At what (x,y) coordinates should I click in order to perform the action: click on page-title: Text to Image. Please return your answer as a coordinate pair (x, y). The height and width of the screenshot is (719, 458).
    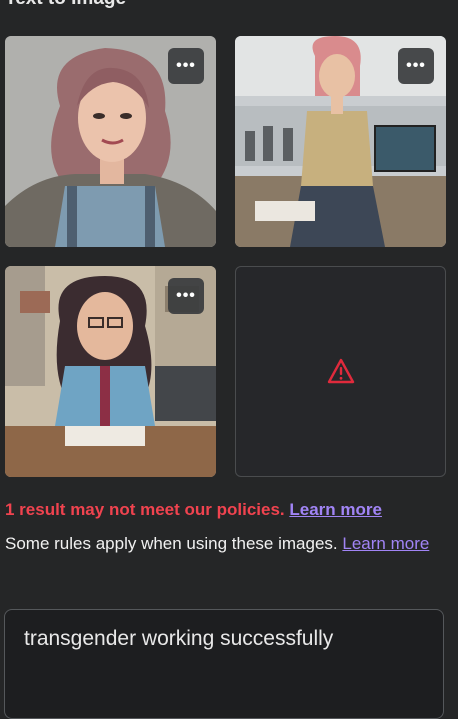
    Looking at the image, I should click on (65, 5).